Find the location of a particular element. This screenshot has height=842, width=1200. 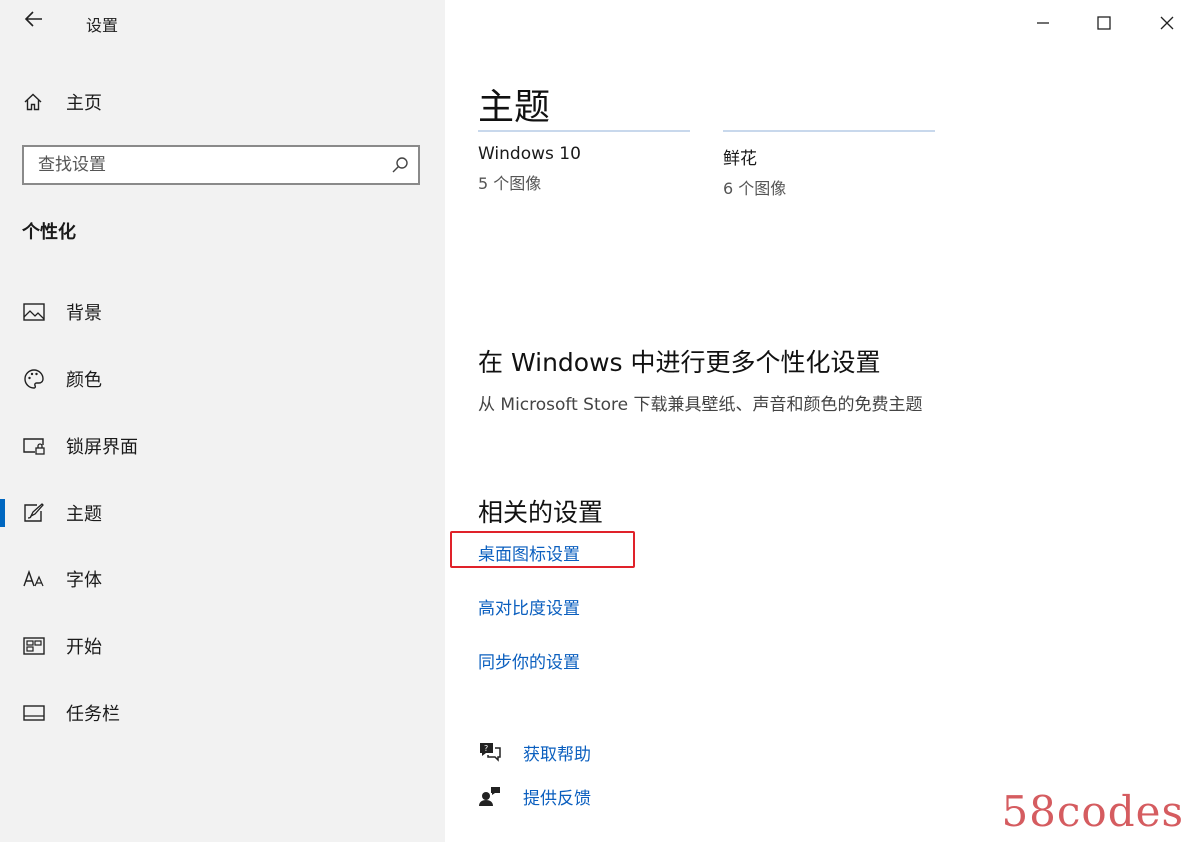

maximize-icon is located at coordinates (1104, 23).